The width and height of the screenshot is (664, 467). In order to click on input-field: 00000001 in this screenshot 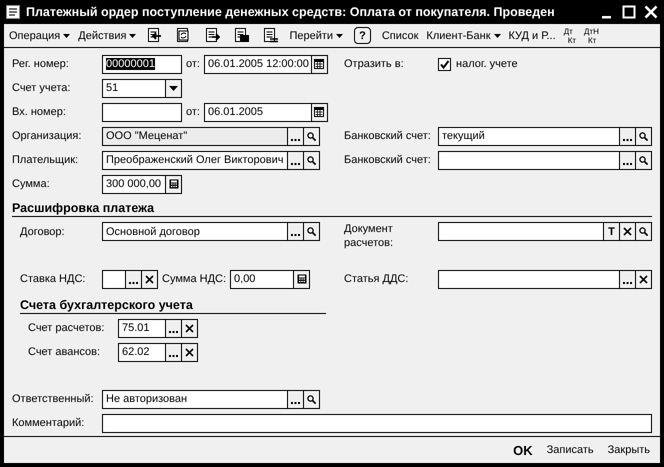, I will do `click(142, 64)`.